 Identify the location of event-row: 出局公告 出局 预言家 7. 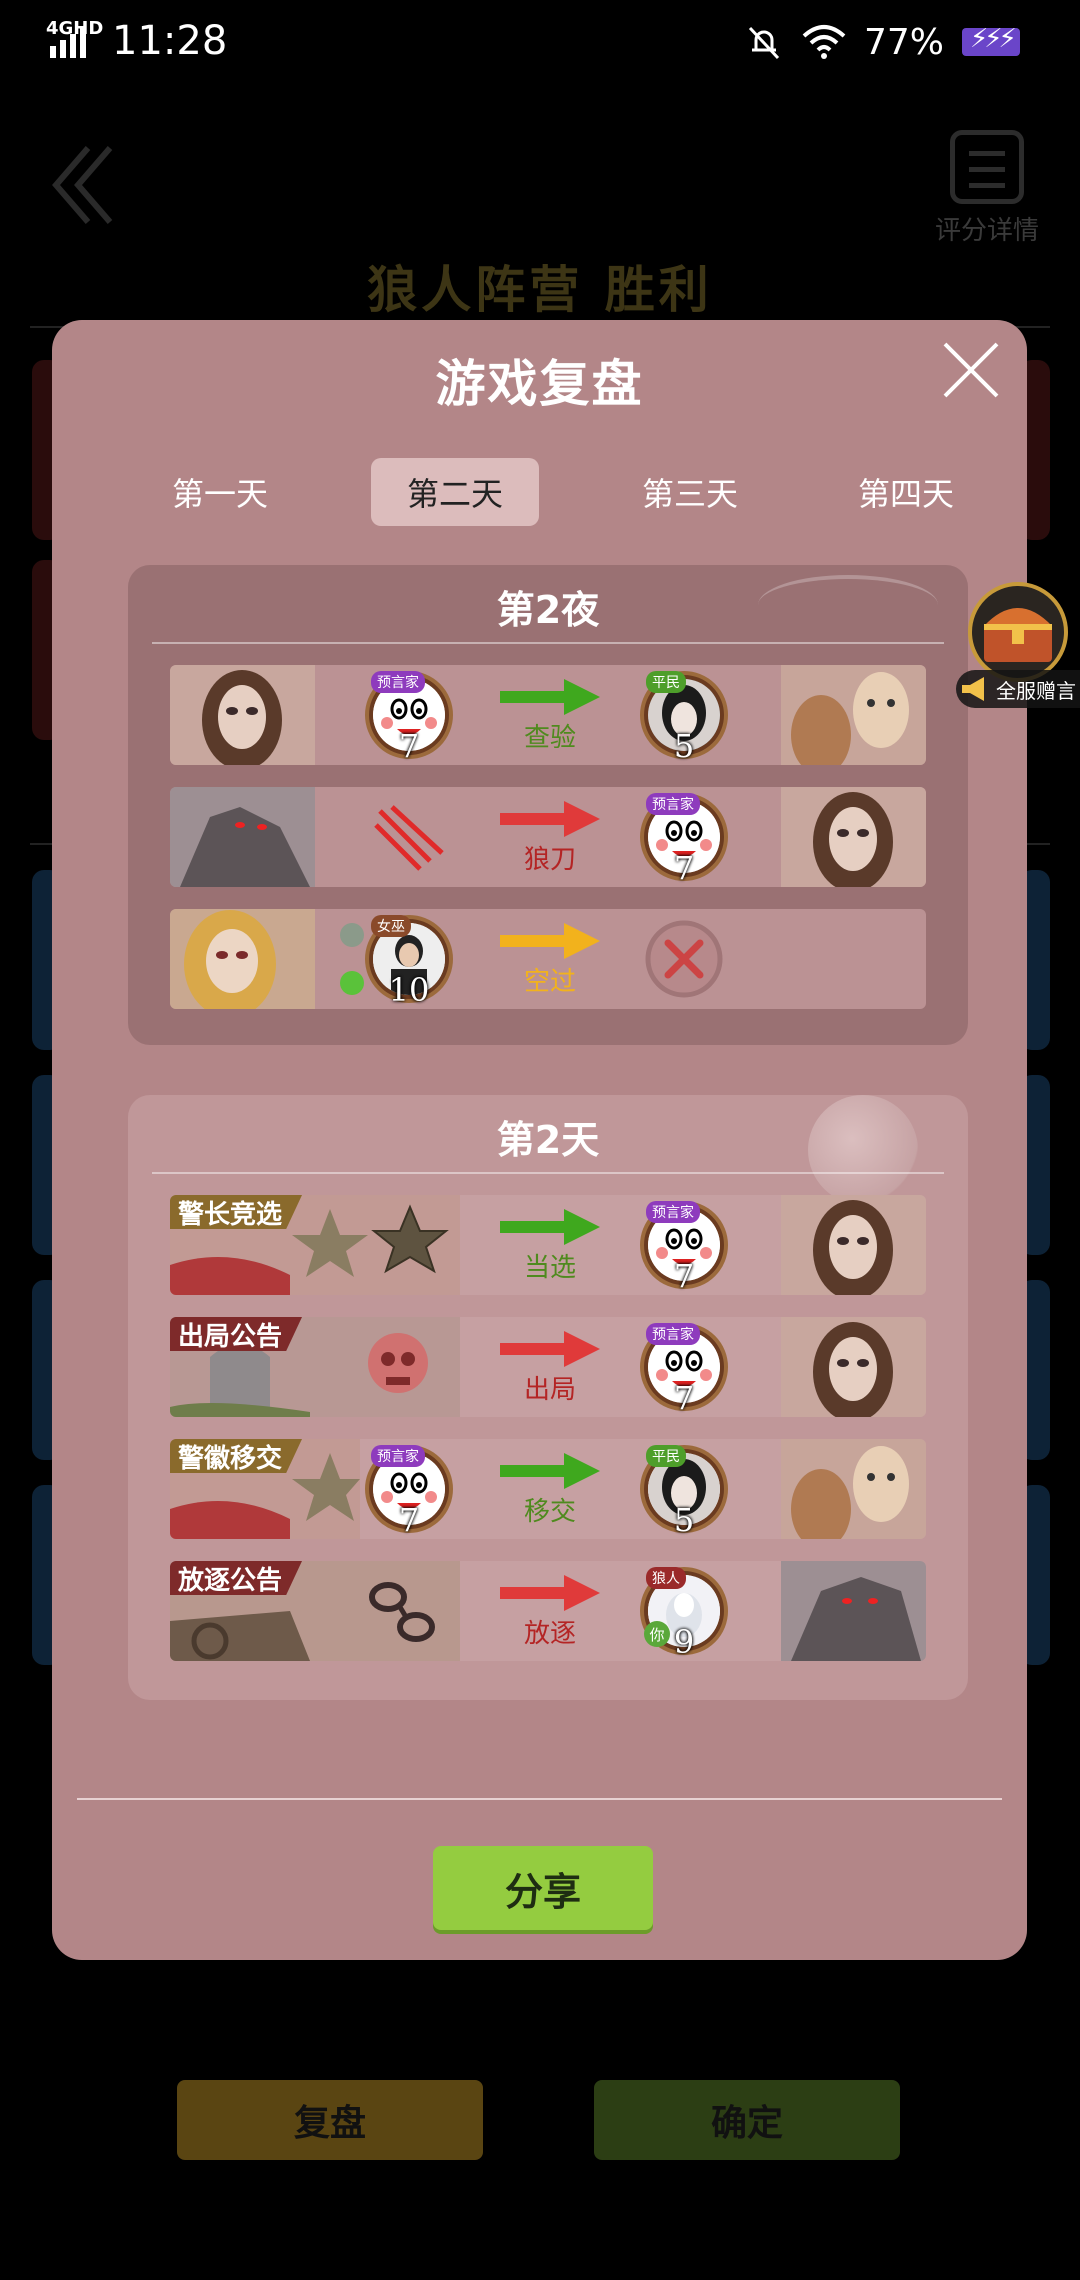
(548, 1367).